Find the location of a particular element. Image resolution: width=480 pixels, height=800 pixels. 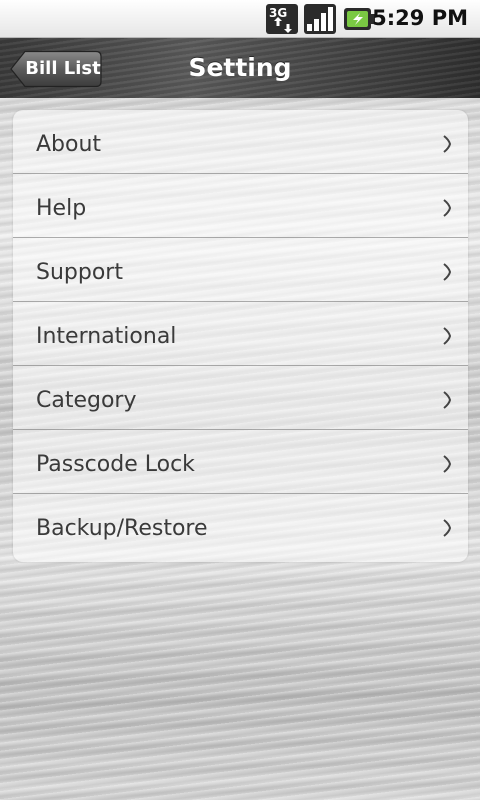

3g-data-icon: 3G is located at coordinates (282, 19).